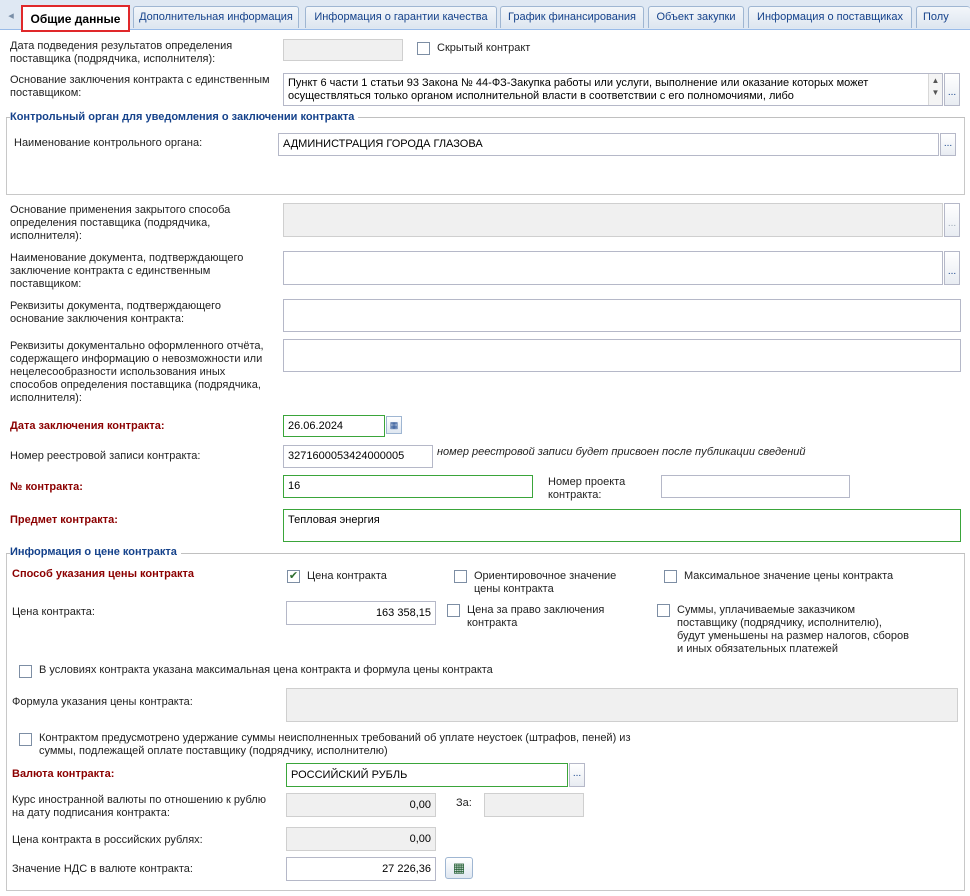 The width and height of the screenshot is (970, 896). Describe the element at coordinates (453, 610) in the screenshot. I see `right-to-conclude-checkbox` at that location.